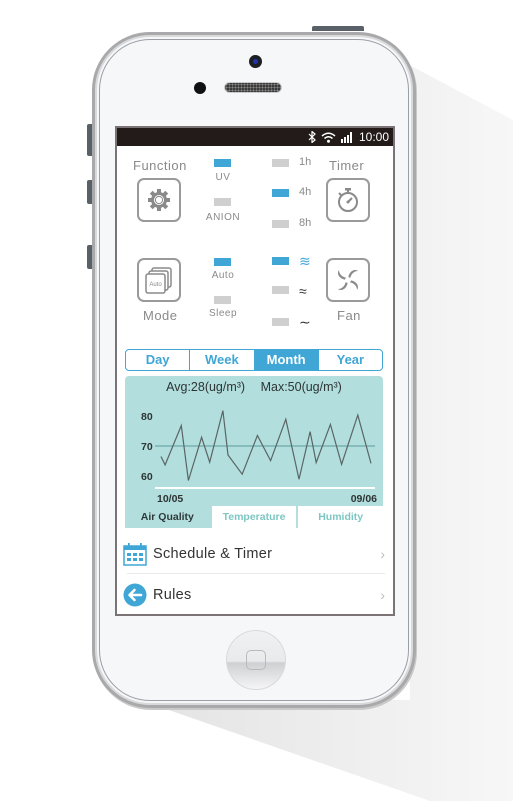 The image size is (513, 801). I want to click on fan-icon, so click(348, 280).